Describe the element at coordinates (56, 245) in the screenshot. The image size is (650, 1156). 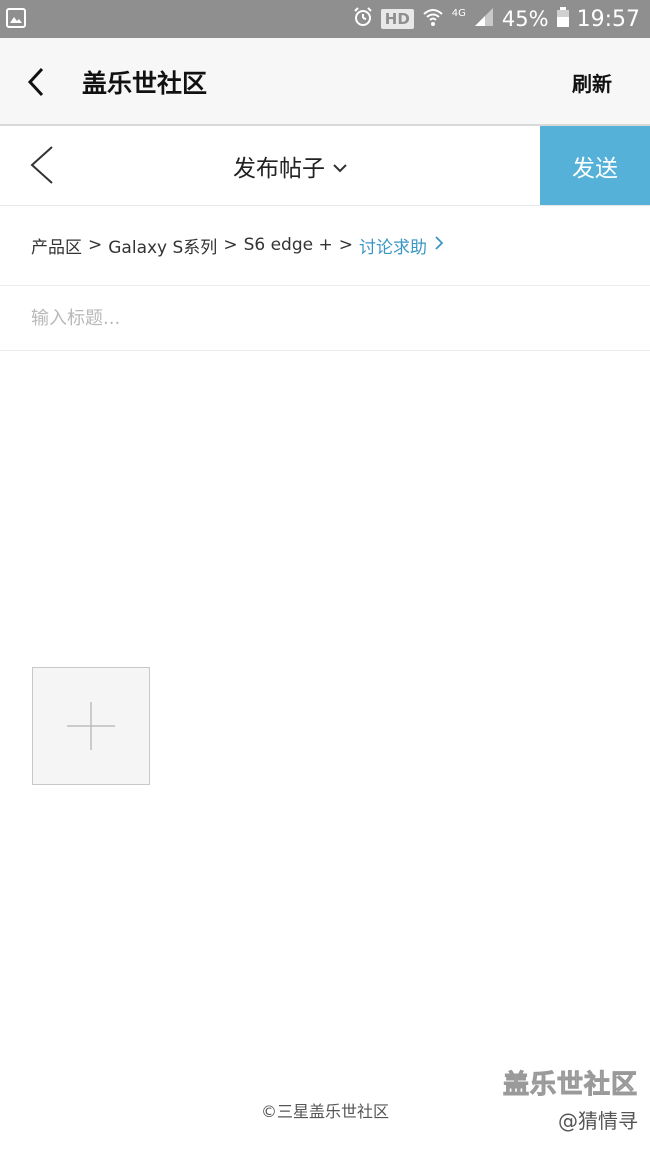
I see `breadcrumb-item: 产品区` at that location.